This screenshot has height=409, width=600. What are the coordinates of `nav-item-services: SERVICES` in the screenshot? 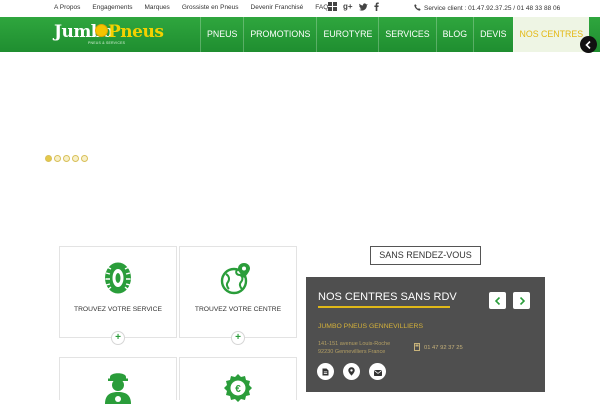 It's located at (406, 34).